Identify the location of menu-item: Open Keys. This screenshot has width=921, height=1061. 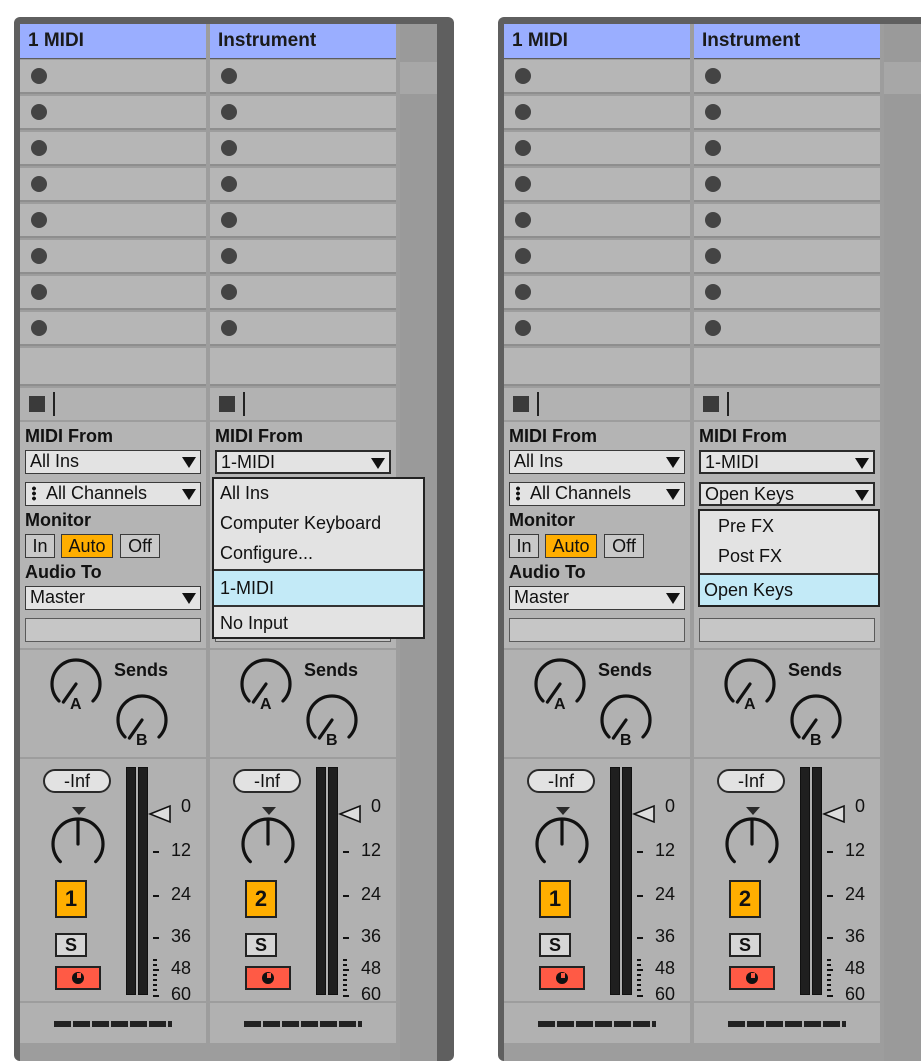
(789, 590).